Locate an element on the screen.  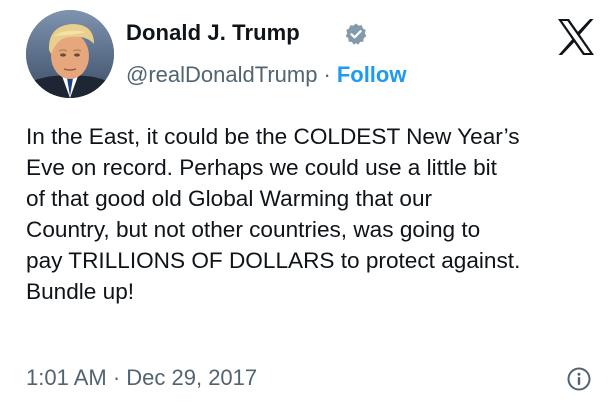
handle-row: @realDonaldTrump · Follow is located at coordinates (266, 75).